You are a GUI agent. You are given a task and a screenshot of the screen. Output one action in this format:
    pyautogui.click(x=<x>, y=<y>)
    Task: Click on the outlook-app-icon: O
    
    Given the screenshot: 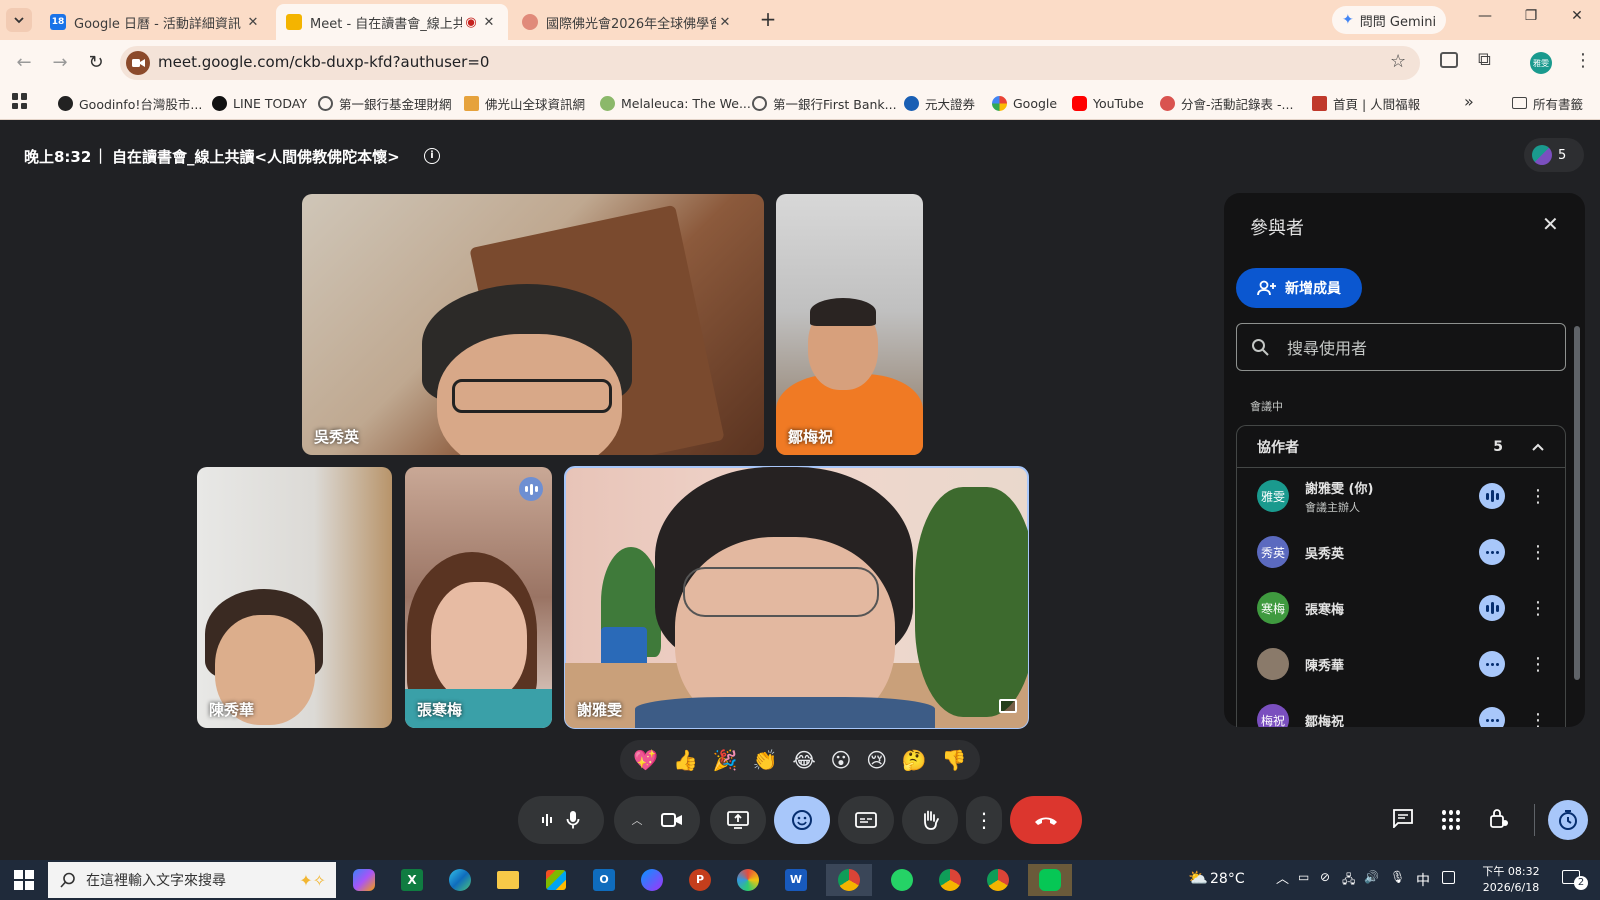 What is the action you would take?
    pyautogui.click(x=604, y=880)
    